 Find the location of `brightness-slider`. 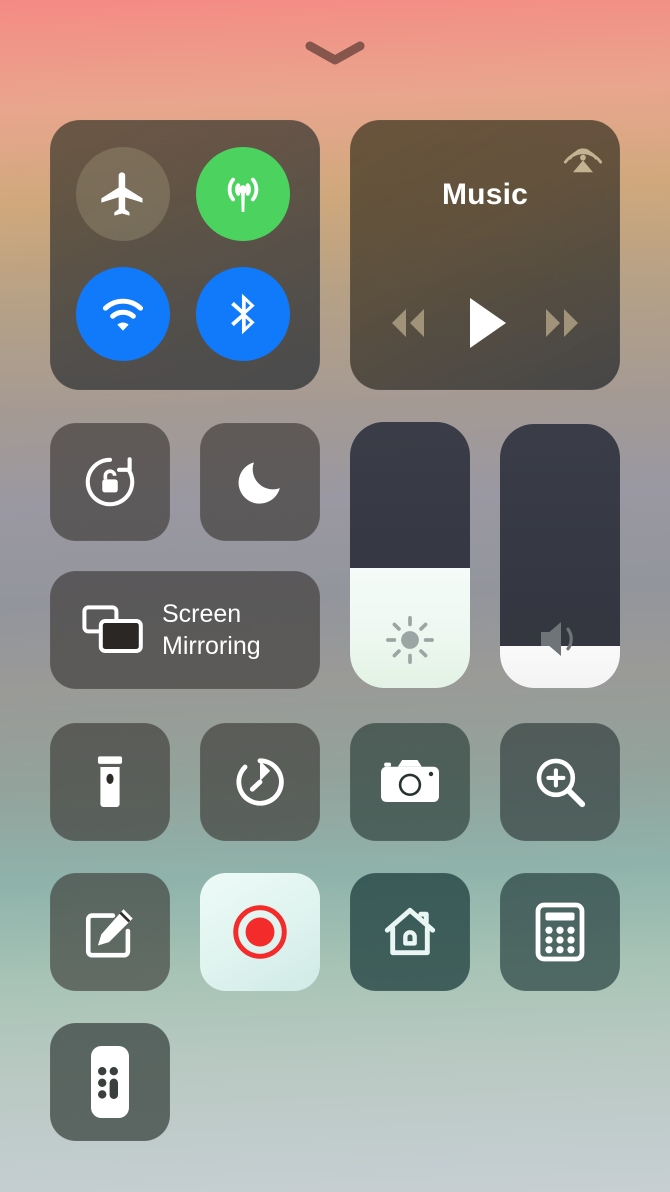

brightness-slider is located at coordinates (410, 555).